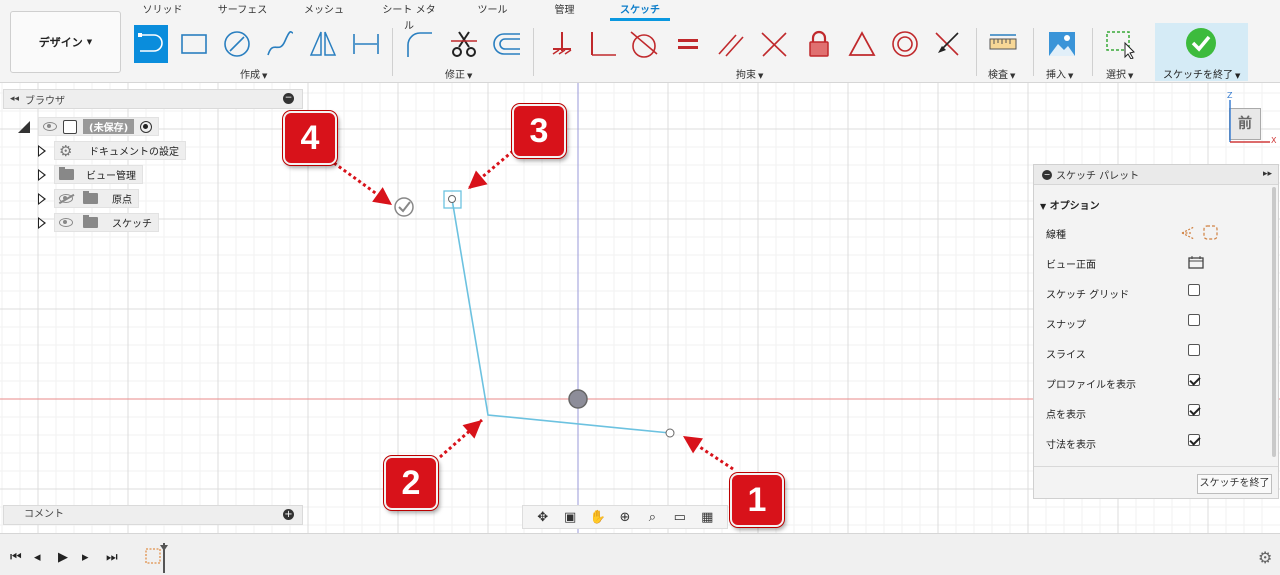 This screenshot has height=575, width=1280. What do you see at coordinates (1274, 322) in the screenshot?
I see `palette-scrollbar` at bounding box center [1274, 322].